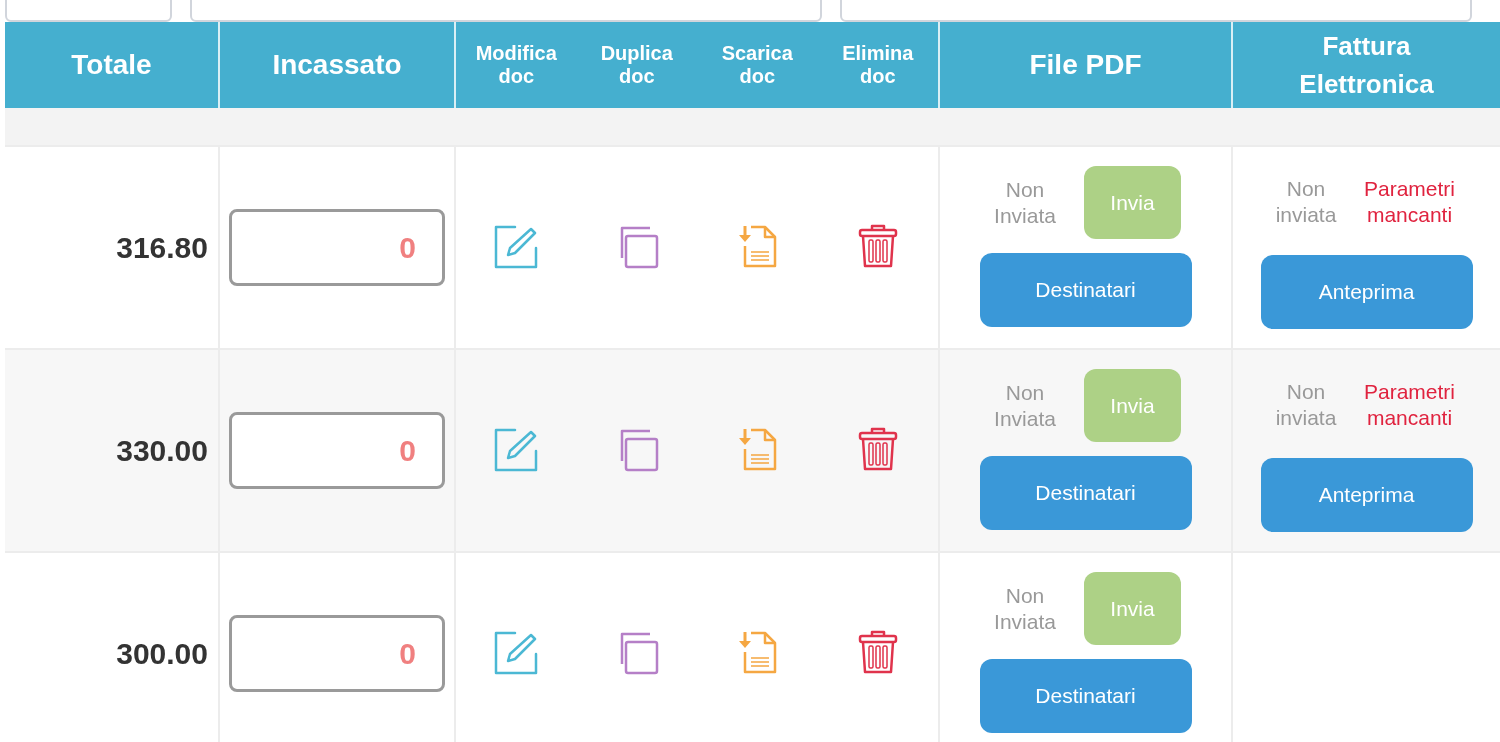  I want to click on column-header: Totale, so click(111, 65).